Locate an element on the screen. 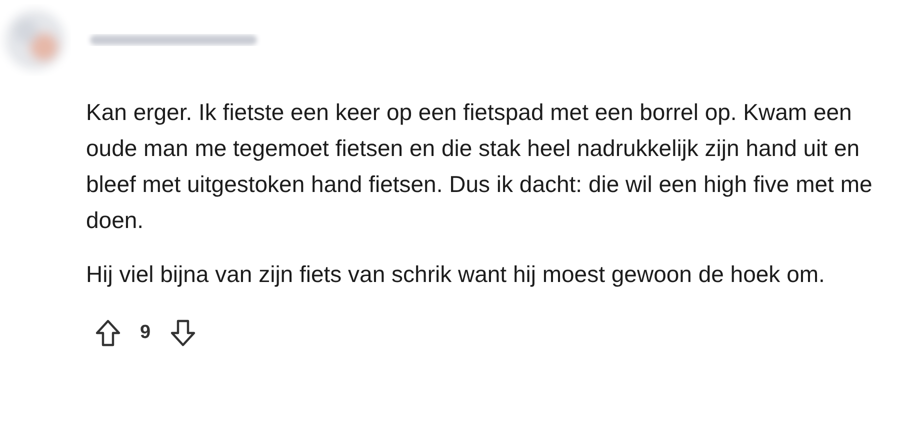 The width and height of the screenshot is (904, 434). downvote-icon is located at coordinates (182, 333).